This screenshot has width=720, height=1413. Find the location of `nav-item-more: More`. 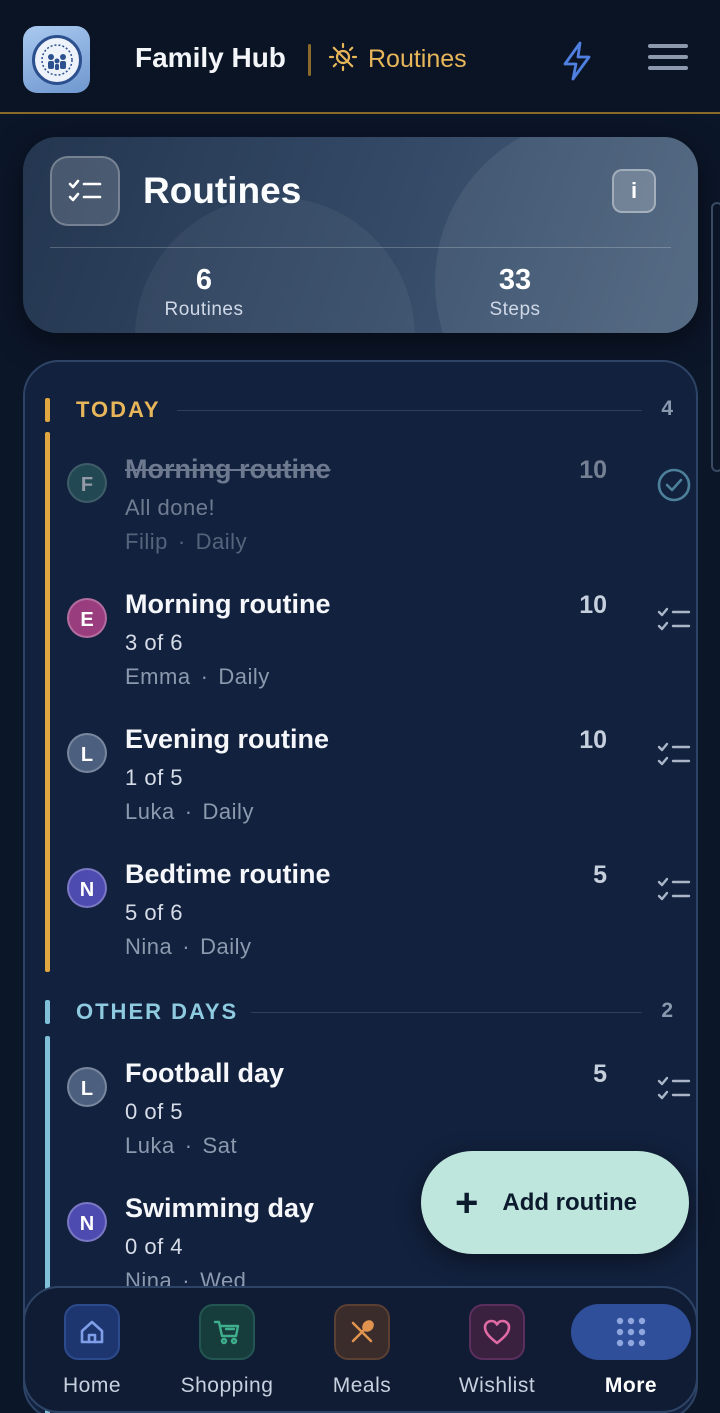

nav-item-more: More is located at coordinates (631, 1351).